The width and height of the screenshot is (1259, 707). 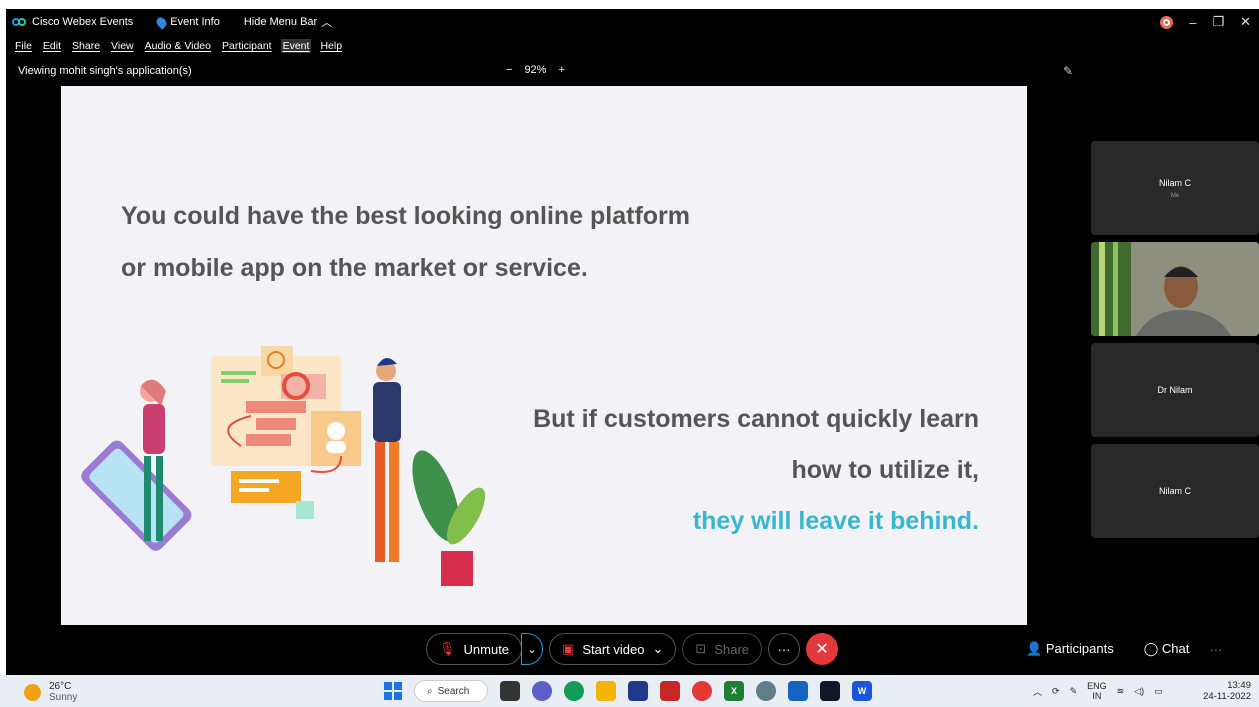 What do you see at coordinates (1239, 685) in the screenshot?
I see `clock-time: 13:49` at bounding box center [1239, 685].